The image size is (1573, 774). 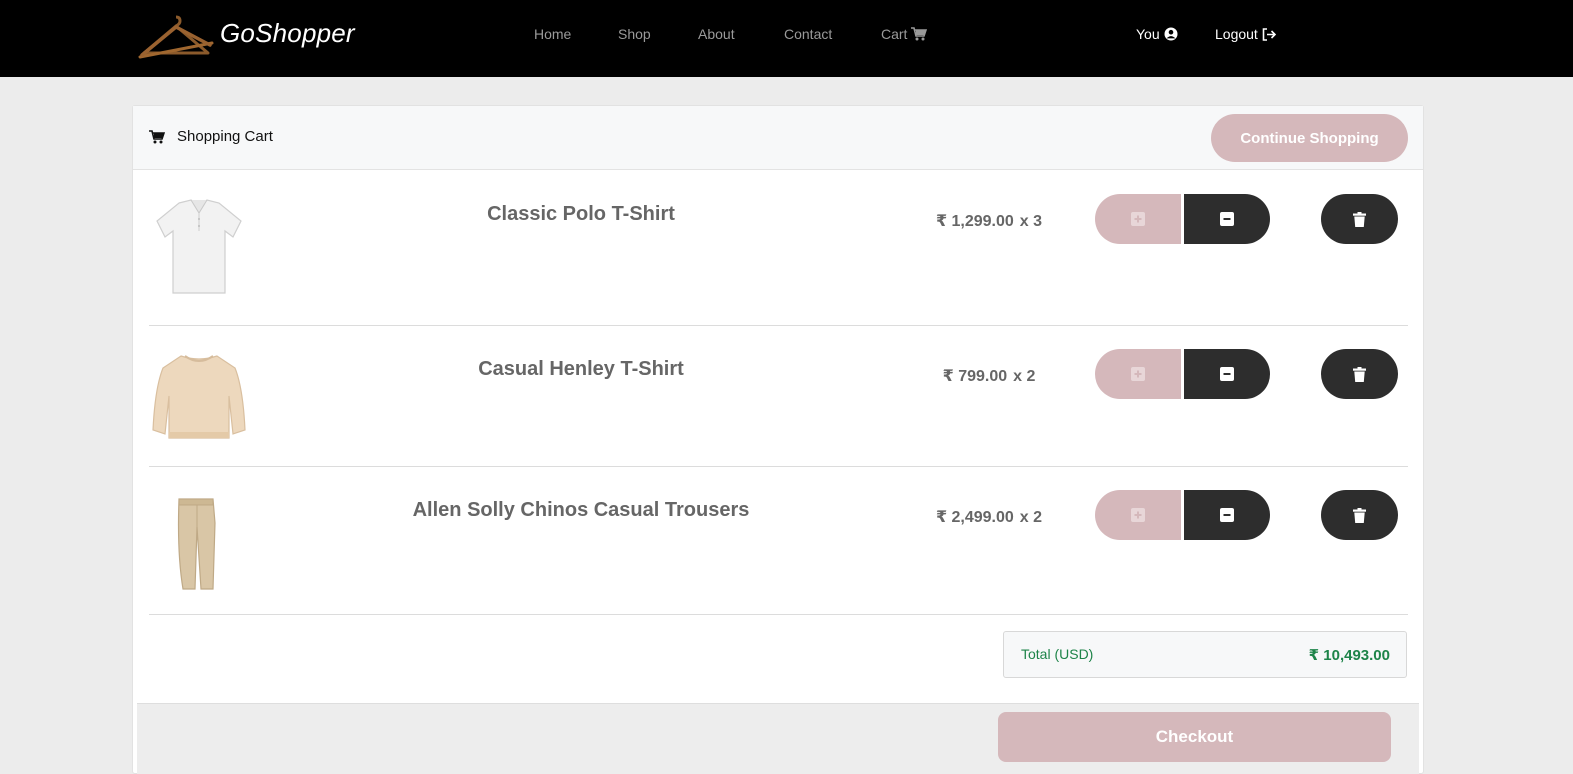 I want to click on nav-link-label: Home, so click(x=553, y=34).